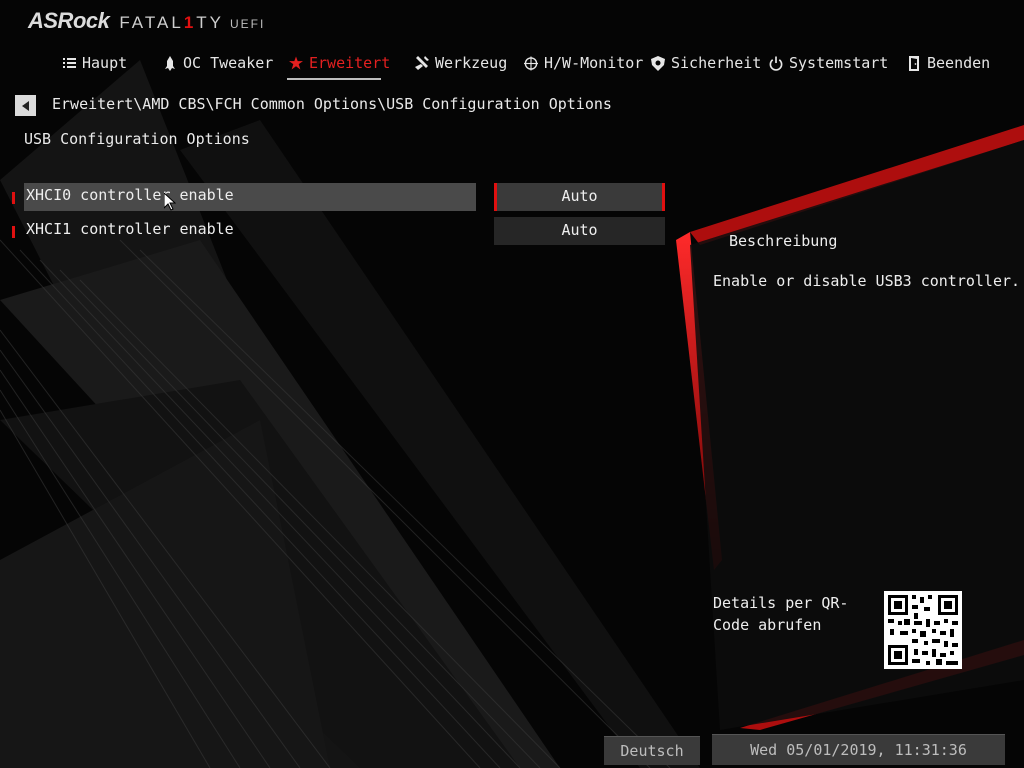 The width and height of the screenshot is (1024, 768). What do you see at coordinates (69, 63) in the screenshot?
I see `list-icon` at bounding box center [69, 63].